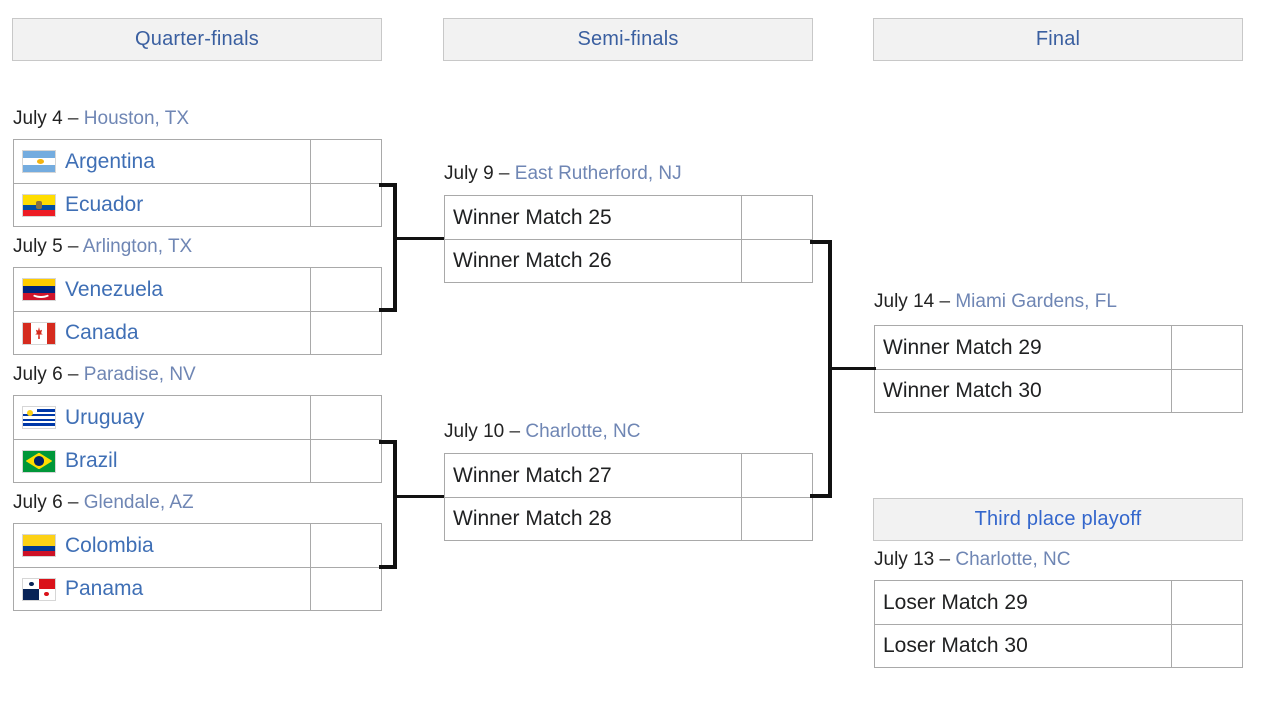 This screenshot has width=1280, height=718. What do you see at coordinates (598, 173) in the screenshot?
I see `venue-link: East Rutherford, NJ` at bounding box center [598, 173].